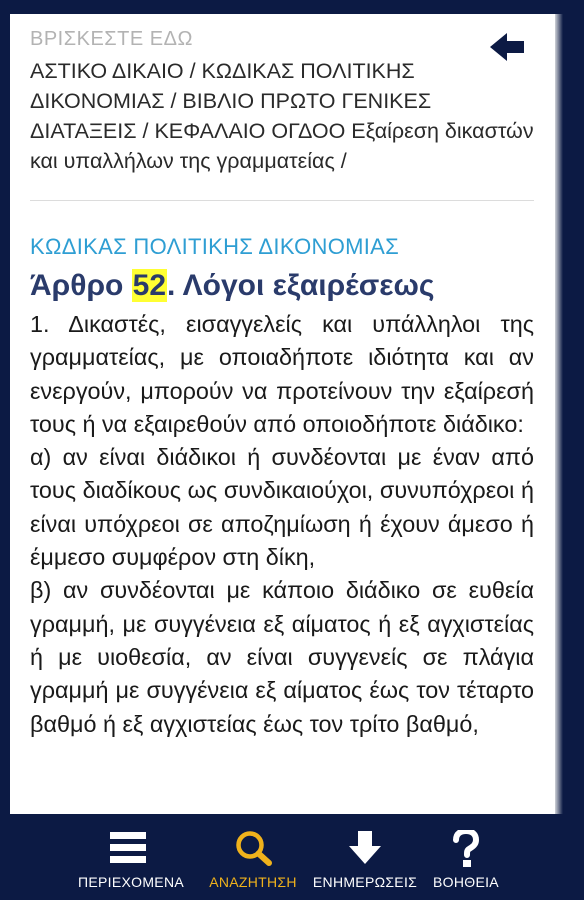  I want to click on article-heading: . Λόγοι εξαιρέσεως, so click(301, 285).